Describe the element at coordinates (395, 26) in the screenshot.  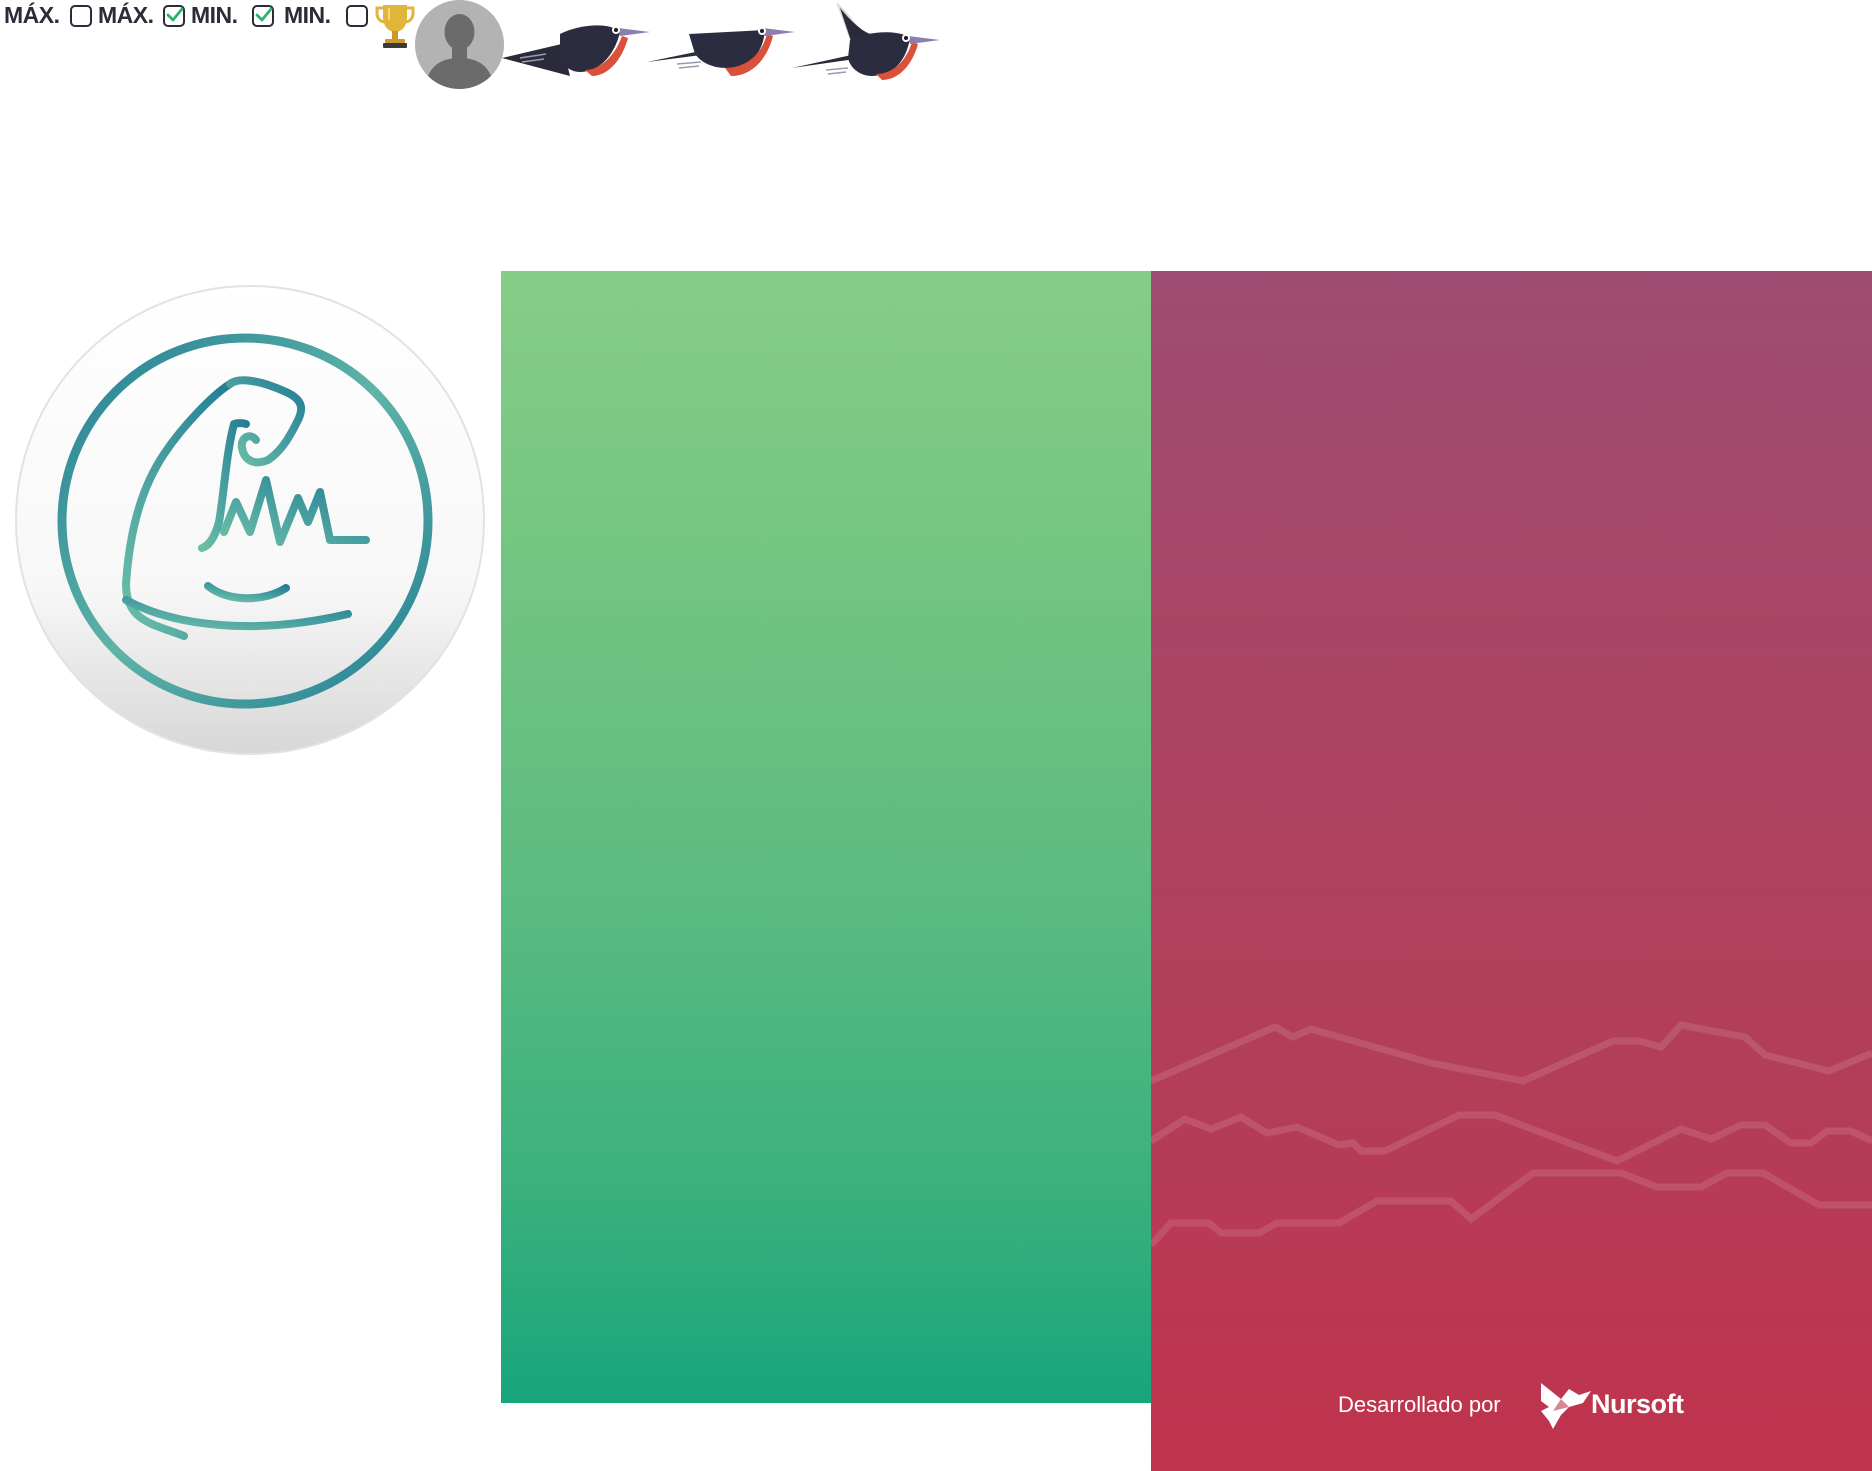
I see `trophy-icon` at that location.